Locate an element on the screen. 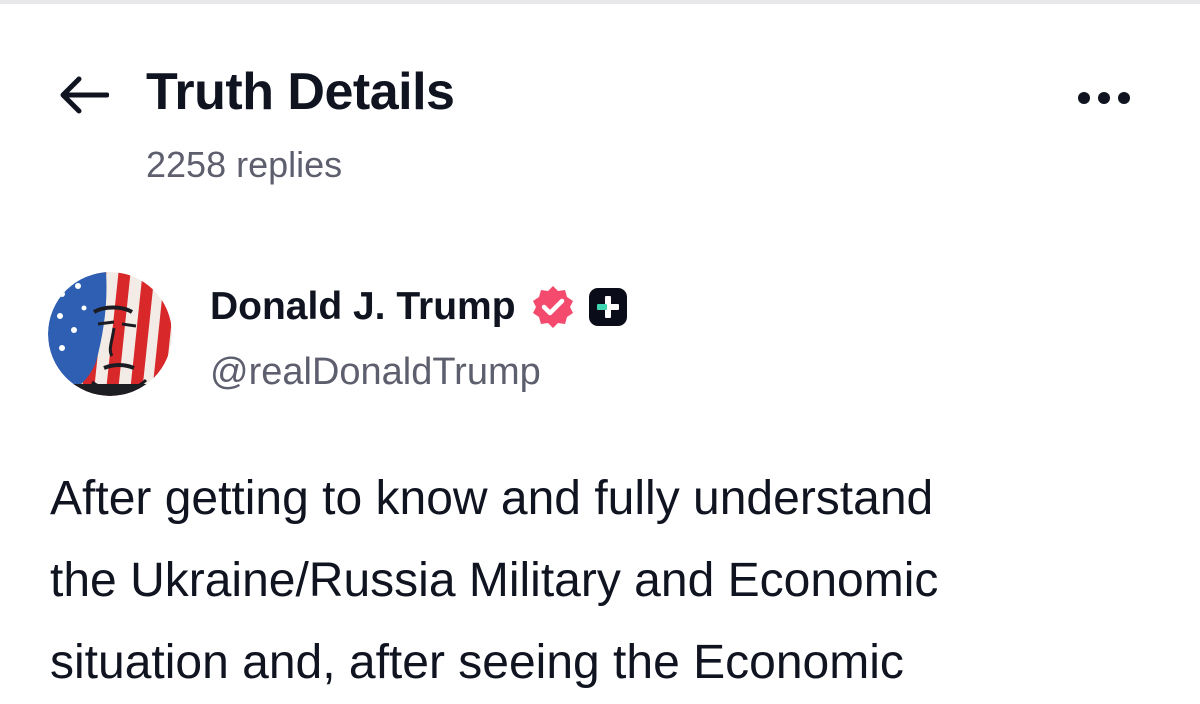 Image resolution: width=1200 pixels, height=704 pixels. author-handle: @realDonaldTrump is located at coordinates (375, 372).